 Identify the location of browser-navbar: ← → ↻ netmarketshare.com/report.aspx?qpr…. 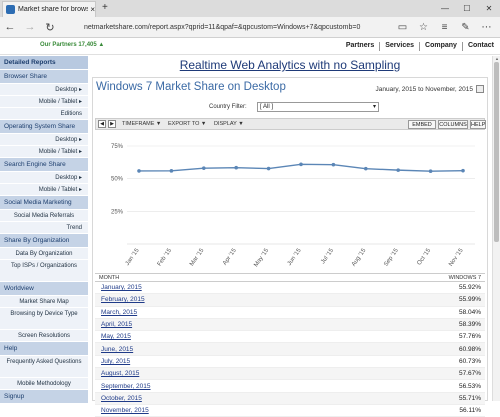
(250, 27).